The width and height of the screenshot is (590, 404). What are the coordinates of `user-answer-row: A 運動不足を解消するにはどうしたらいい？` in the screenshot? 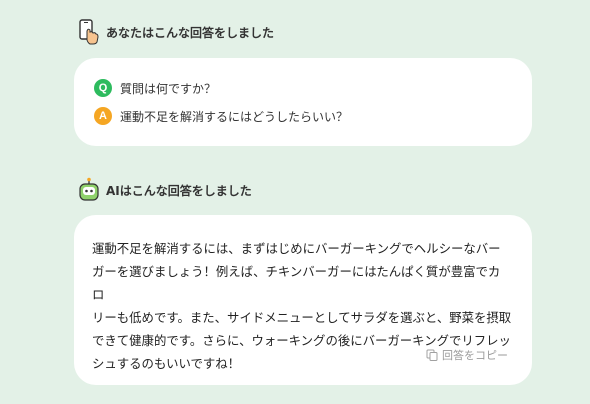 It's located at (221, 116).